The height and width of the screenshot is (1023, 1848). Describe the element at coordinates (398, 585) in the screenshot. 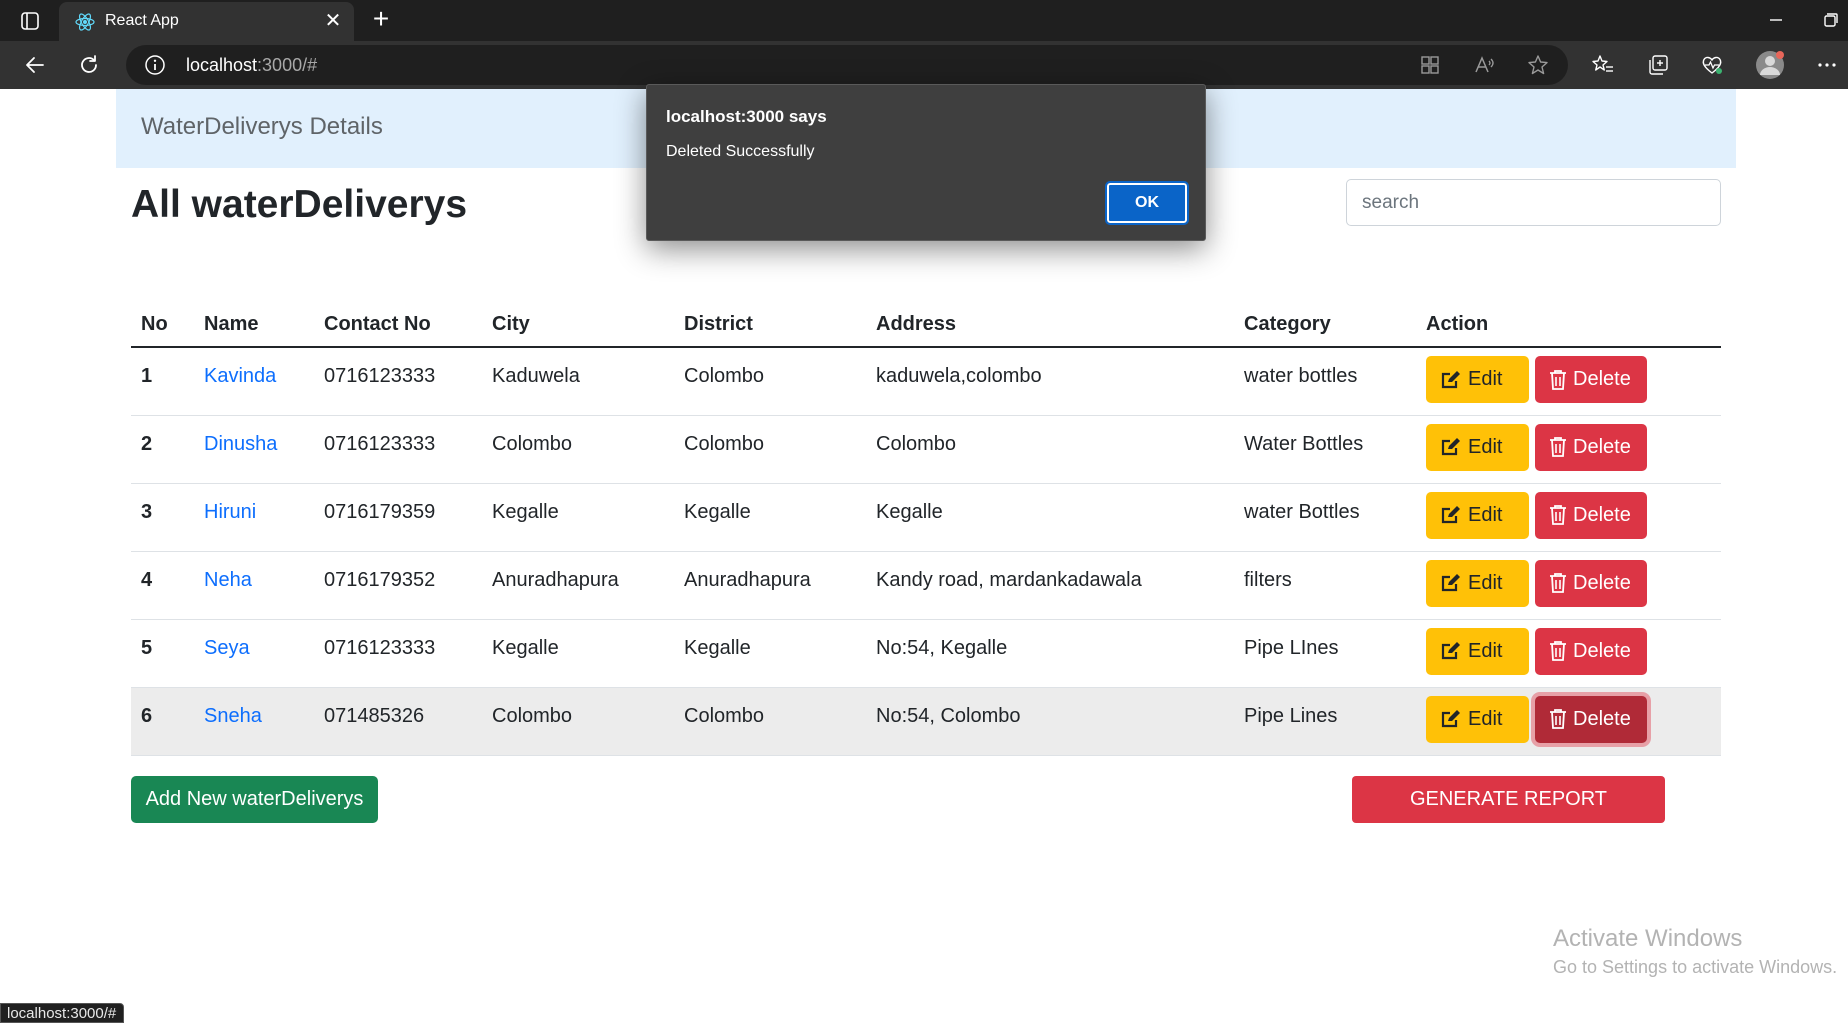

I see `contact-cell: 0716179352` at that location.